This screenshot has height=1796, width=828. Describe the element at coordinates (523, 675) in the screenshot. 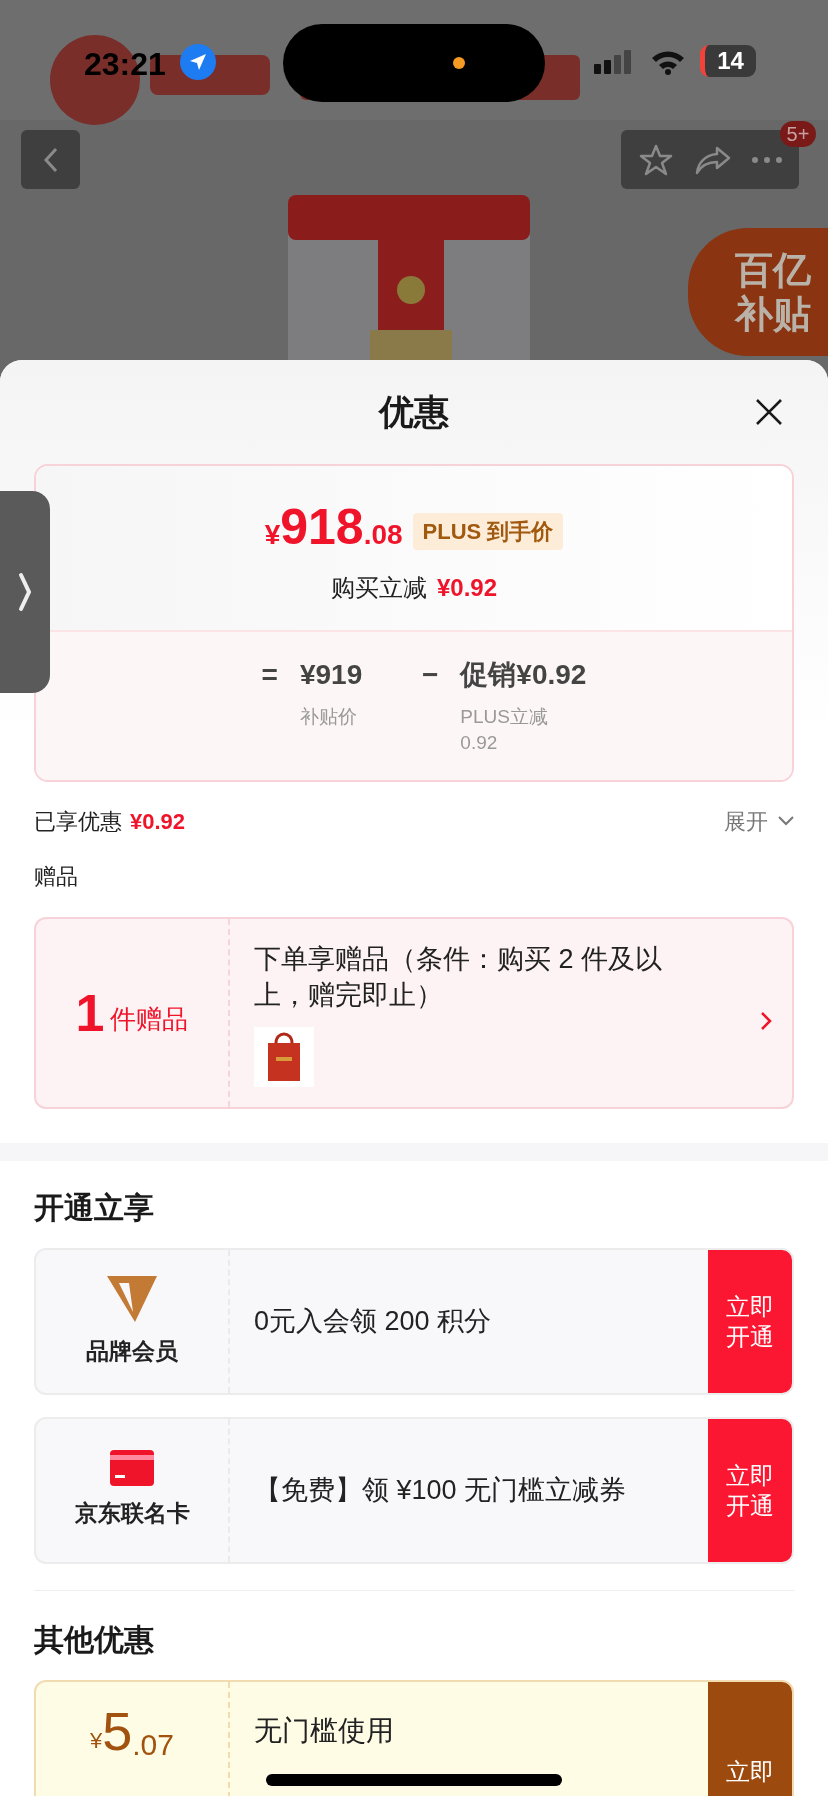

I see `breakdown-value: 促销¥0.92` at that location.